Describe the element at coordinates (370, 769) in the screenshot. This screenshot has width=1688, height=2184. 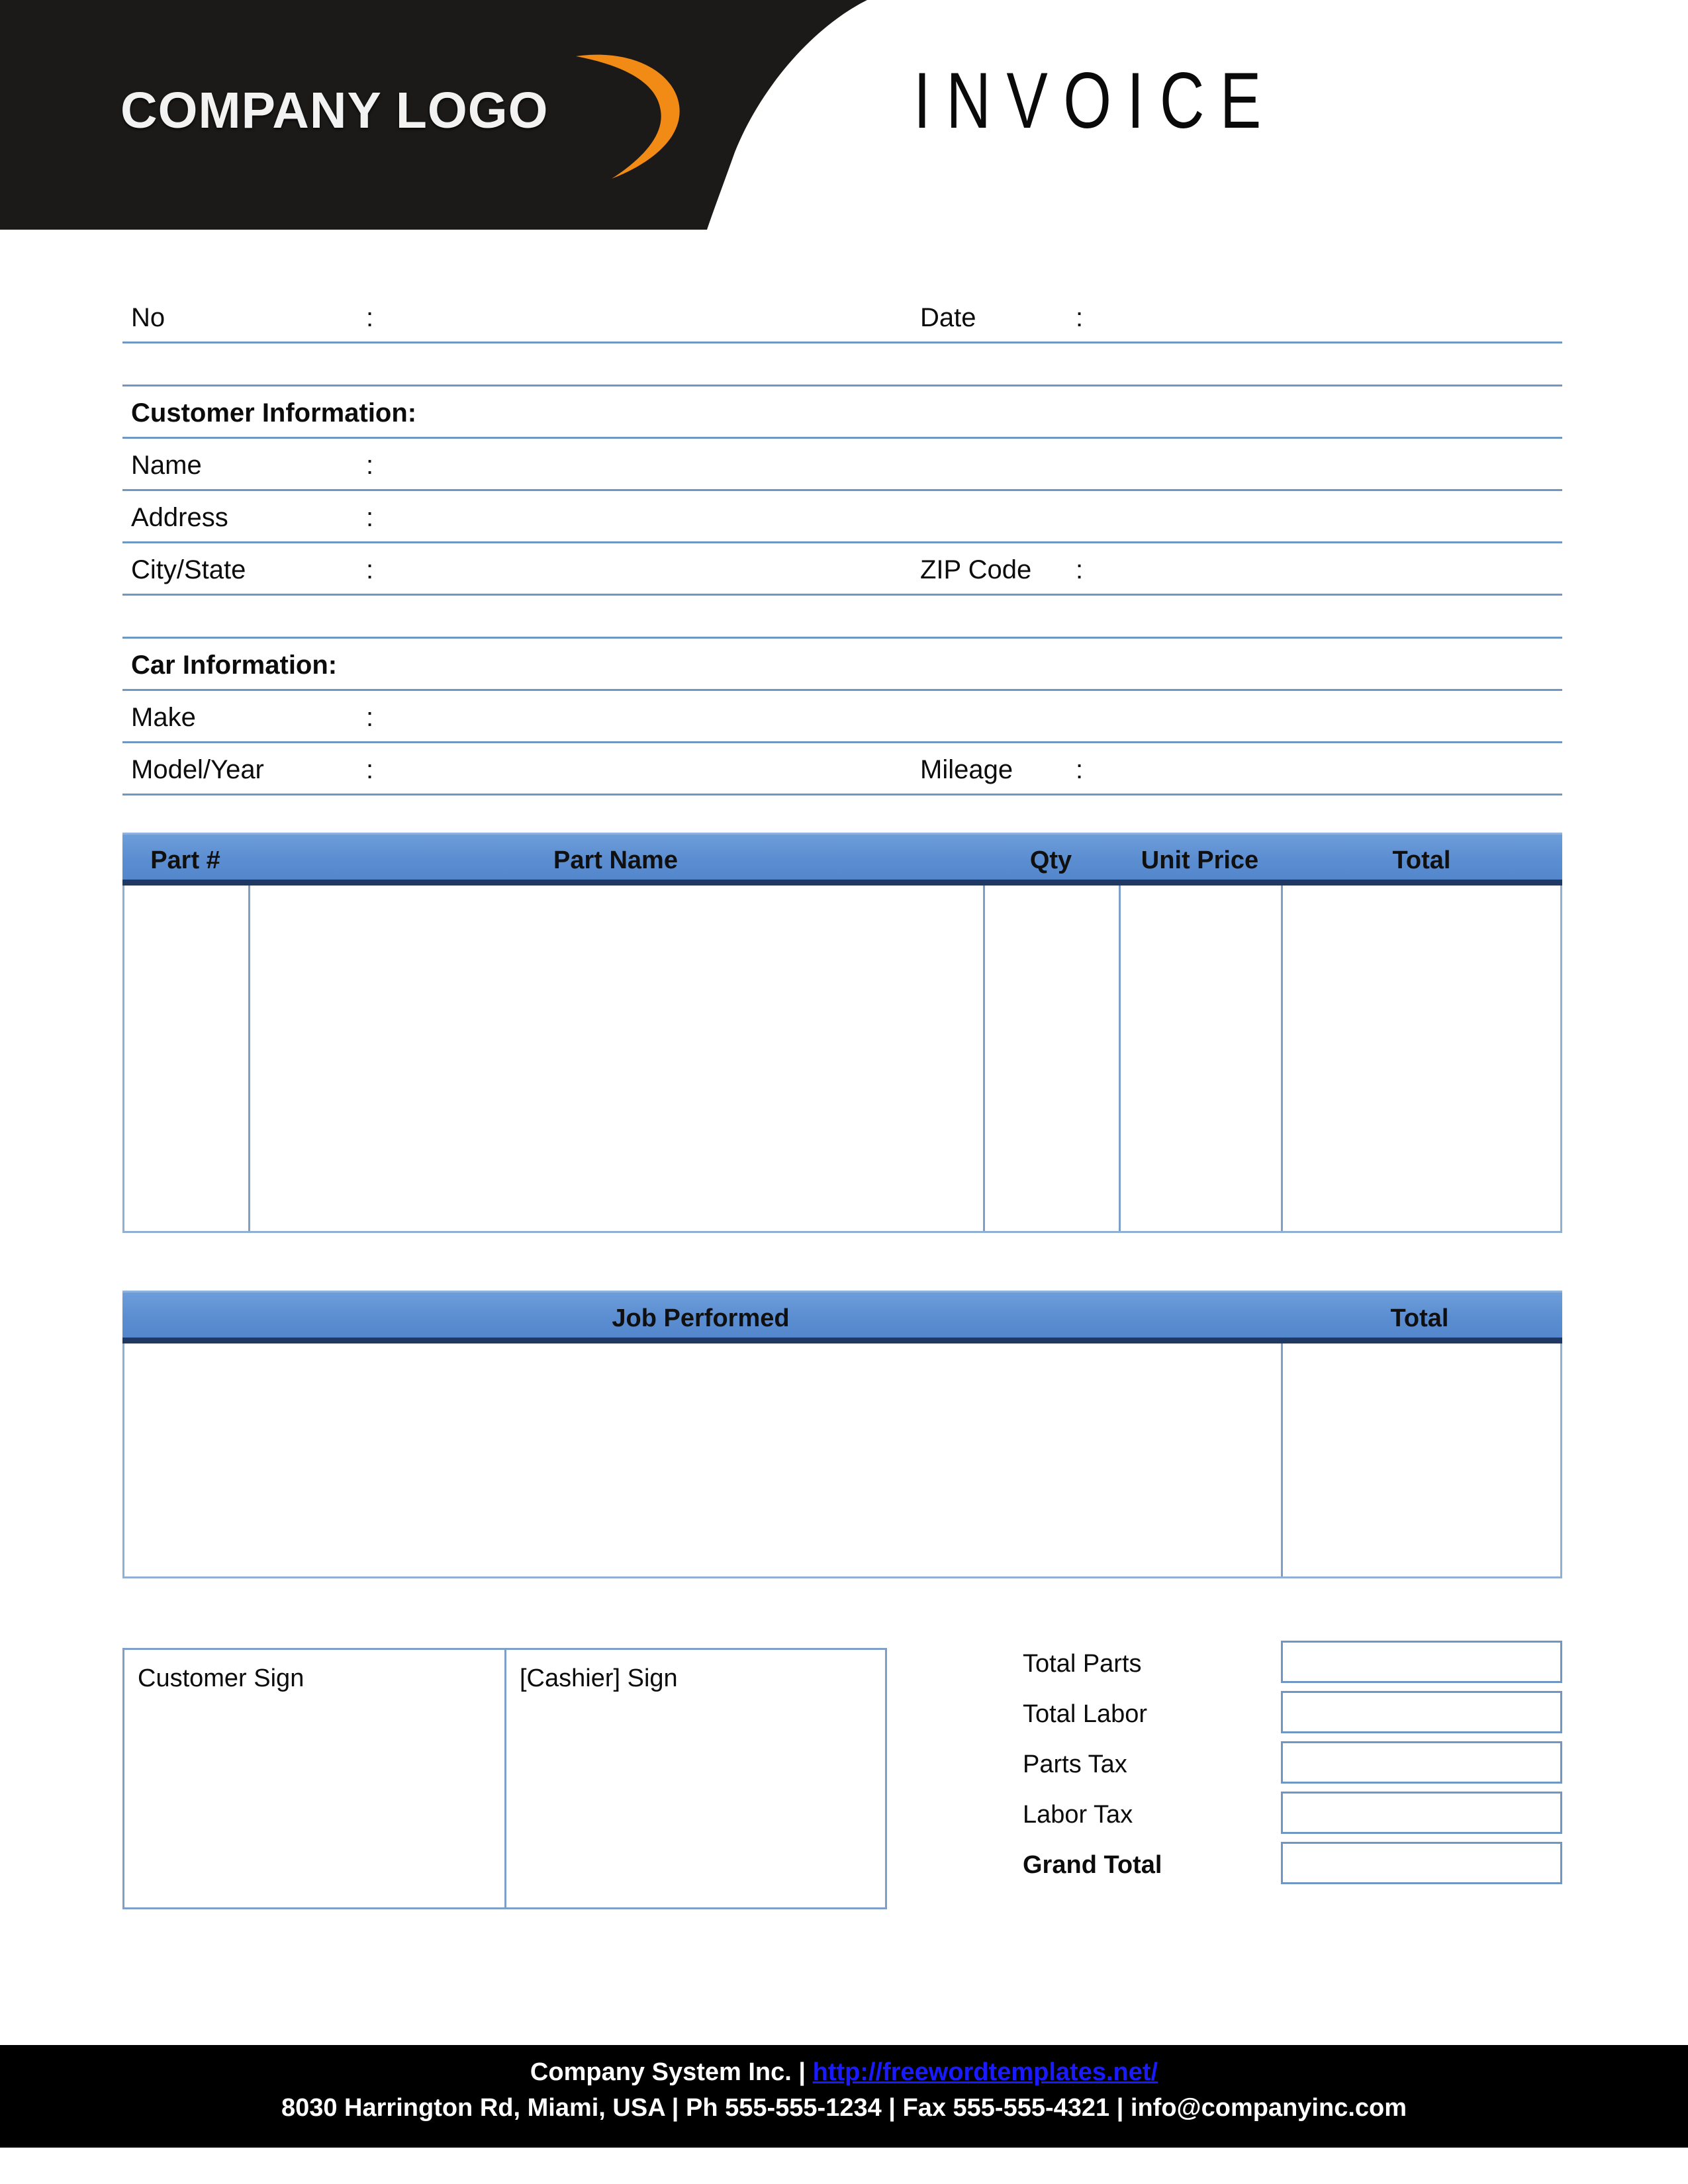
I see `model-year-colon: :` at that location.